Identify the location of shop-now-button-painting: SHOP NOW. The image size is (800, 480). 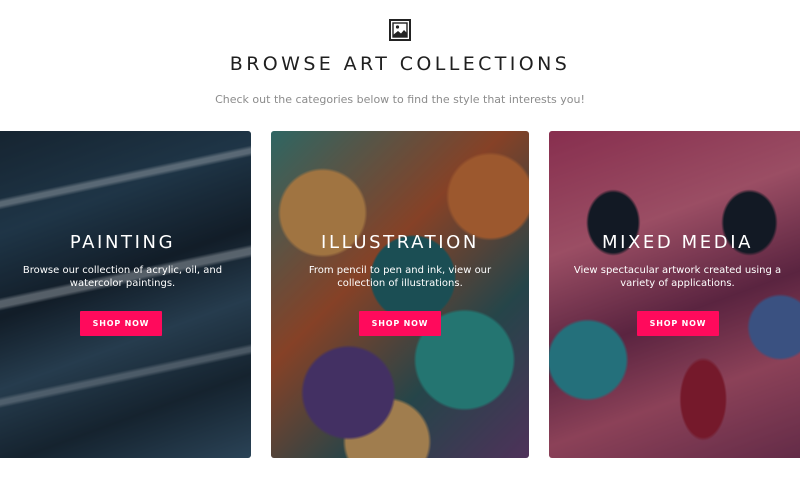
(121, 323).